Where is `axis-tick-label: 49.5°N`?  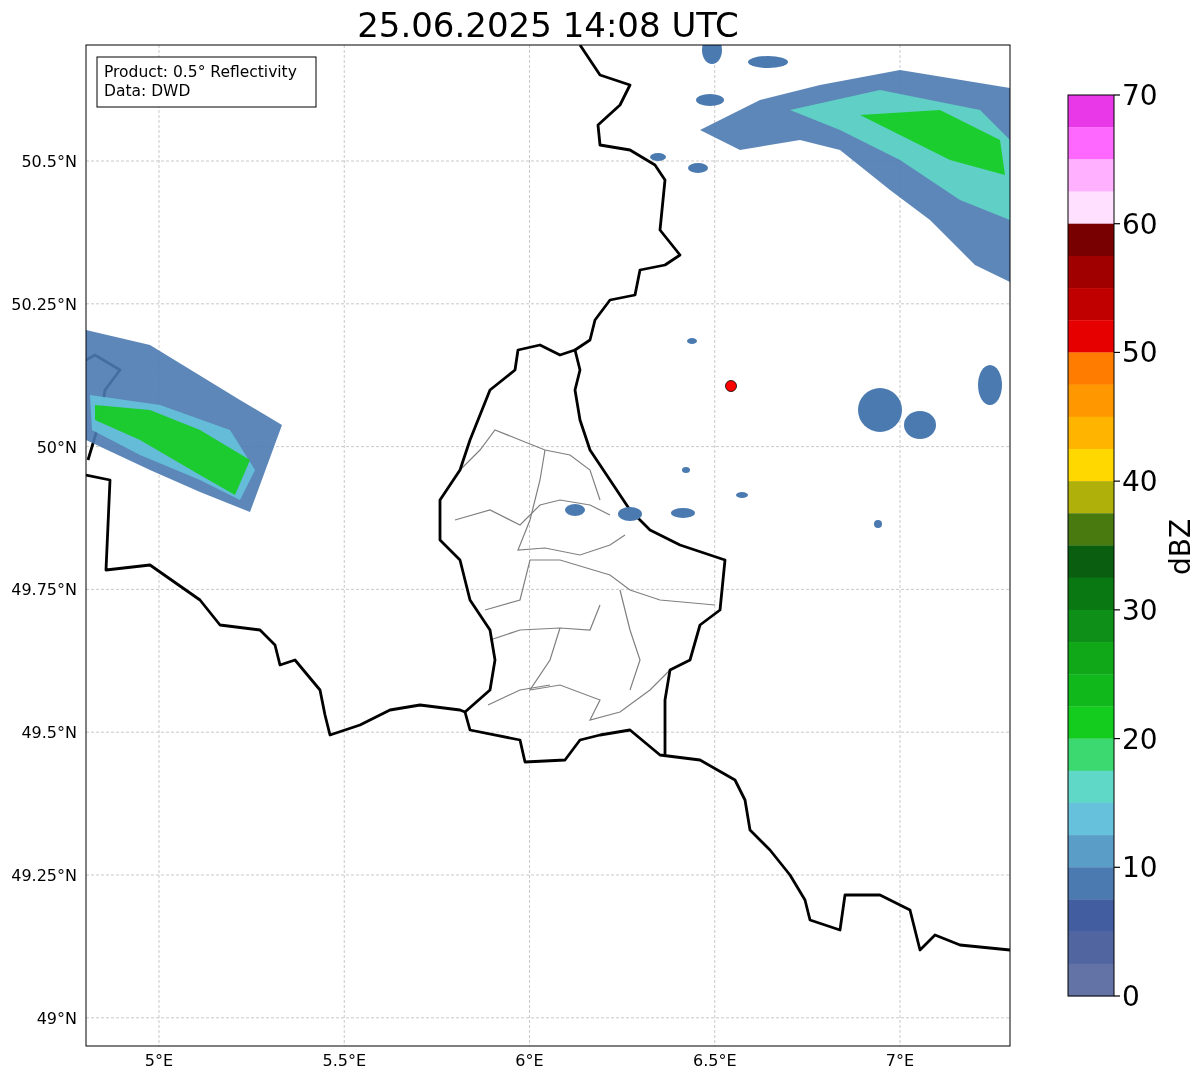 axis-tick-label: 49.5°N is located at coordinates (49, 733).